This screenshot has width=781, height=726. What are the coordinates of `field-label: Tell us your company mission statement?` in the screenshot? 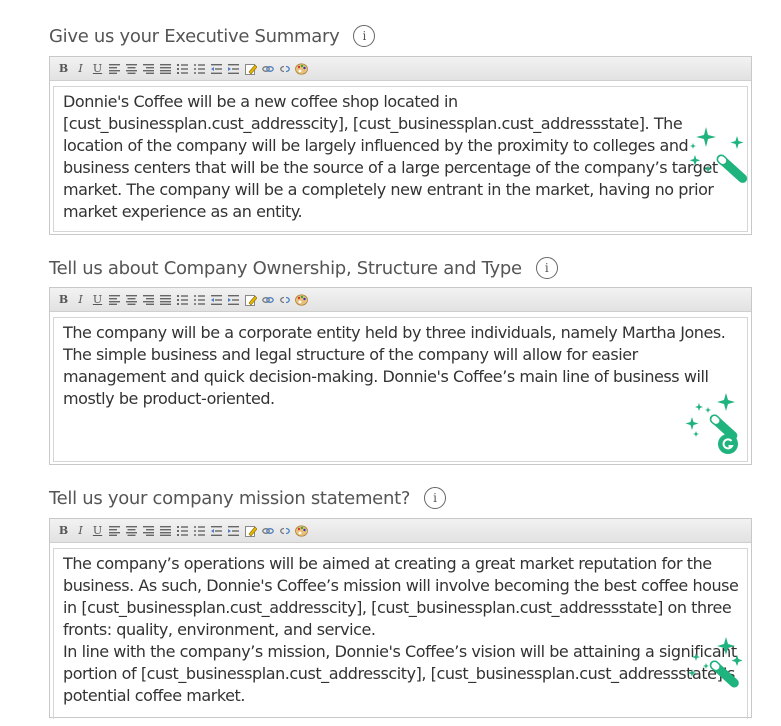 It's located at (230, 498).